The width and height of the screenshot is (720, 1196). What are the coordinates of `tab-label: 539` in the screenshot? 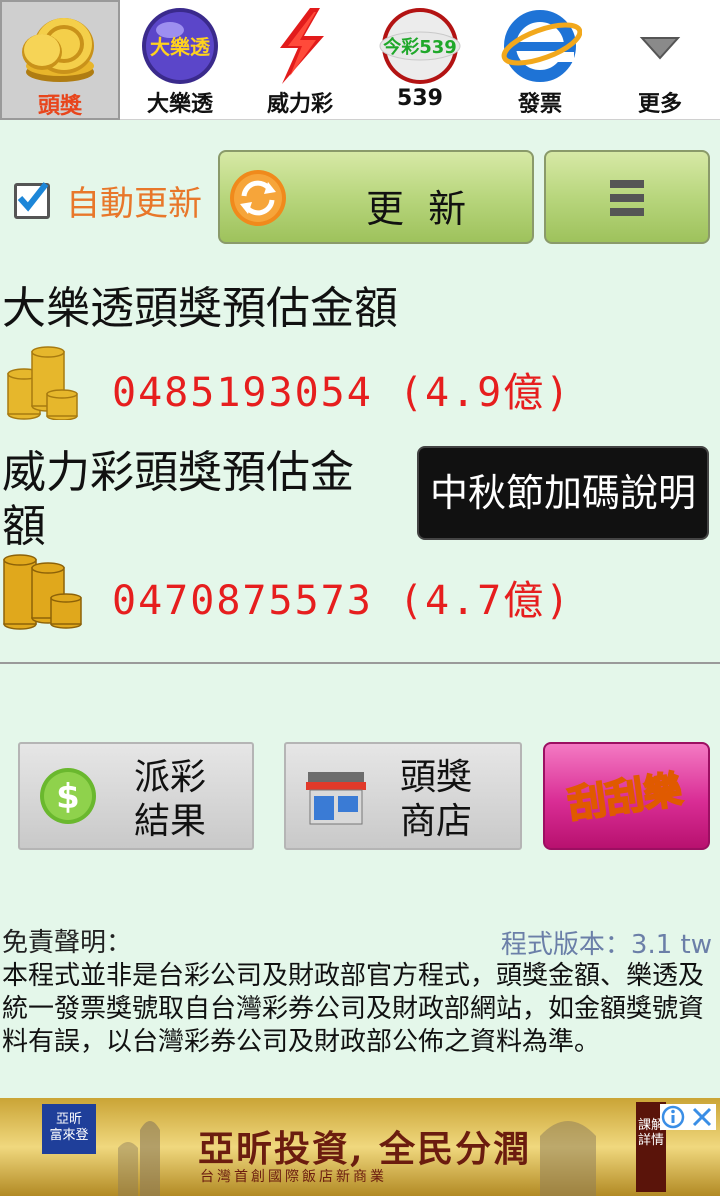 It's located at (420, 98).